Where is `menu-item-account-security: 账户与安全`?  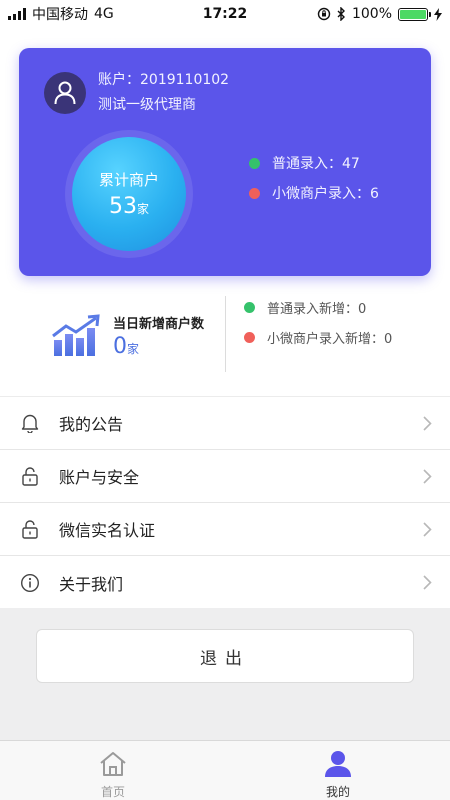 menu-item-account-security: 账户与安全 is located at coordinates (225, 476).